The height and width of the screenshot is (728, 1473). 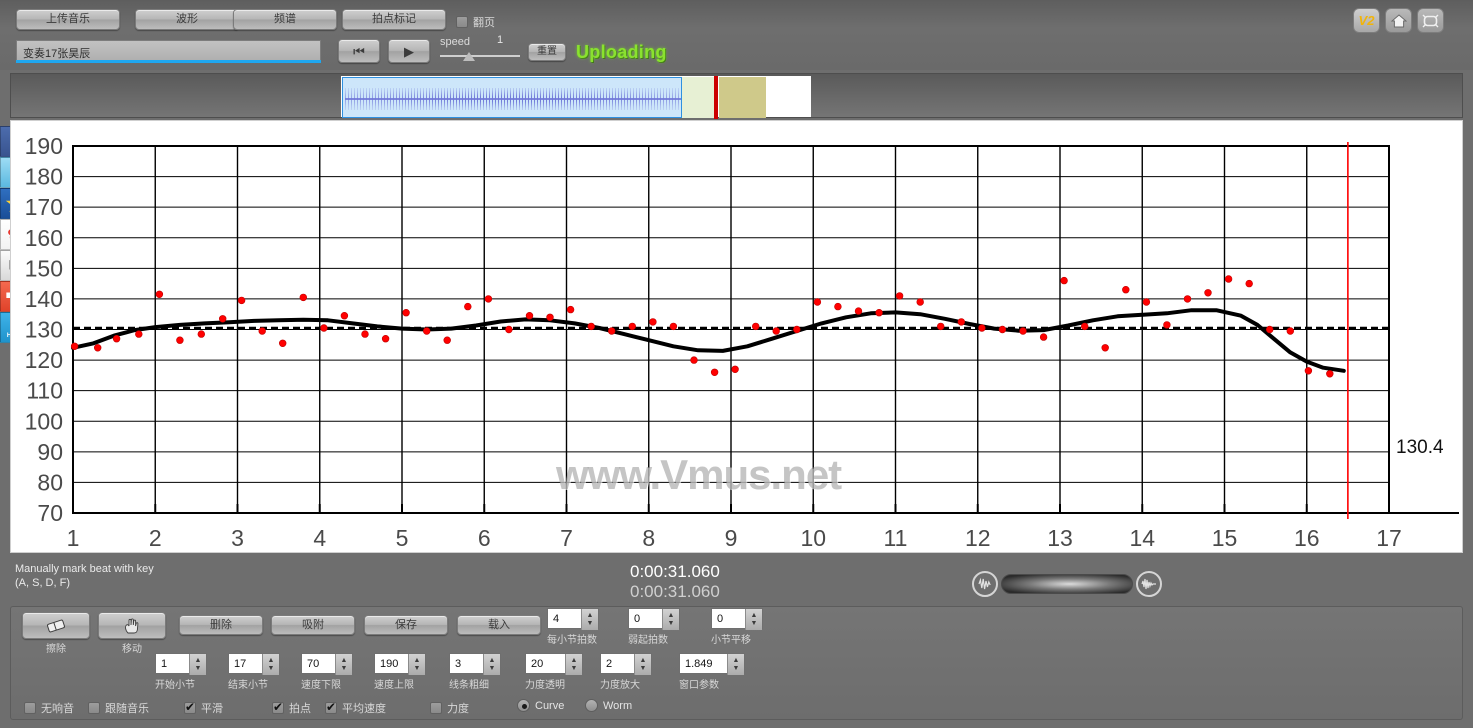 What do you see at coordinates (203, 708) in the screenshot?
I see `smooth-checkbox-wrap: 平滑` at bounding box center [203, 708].